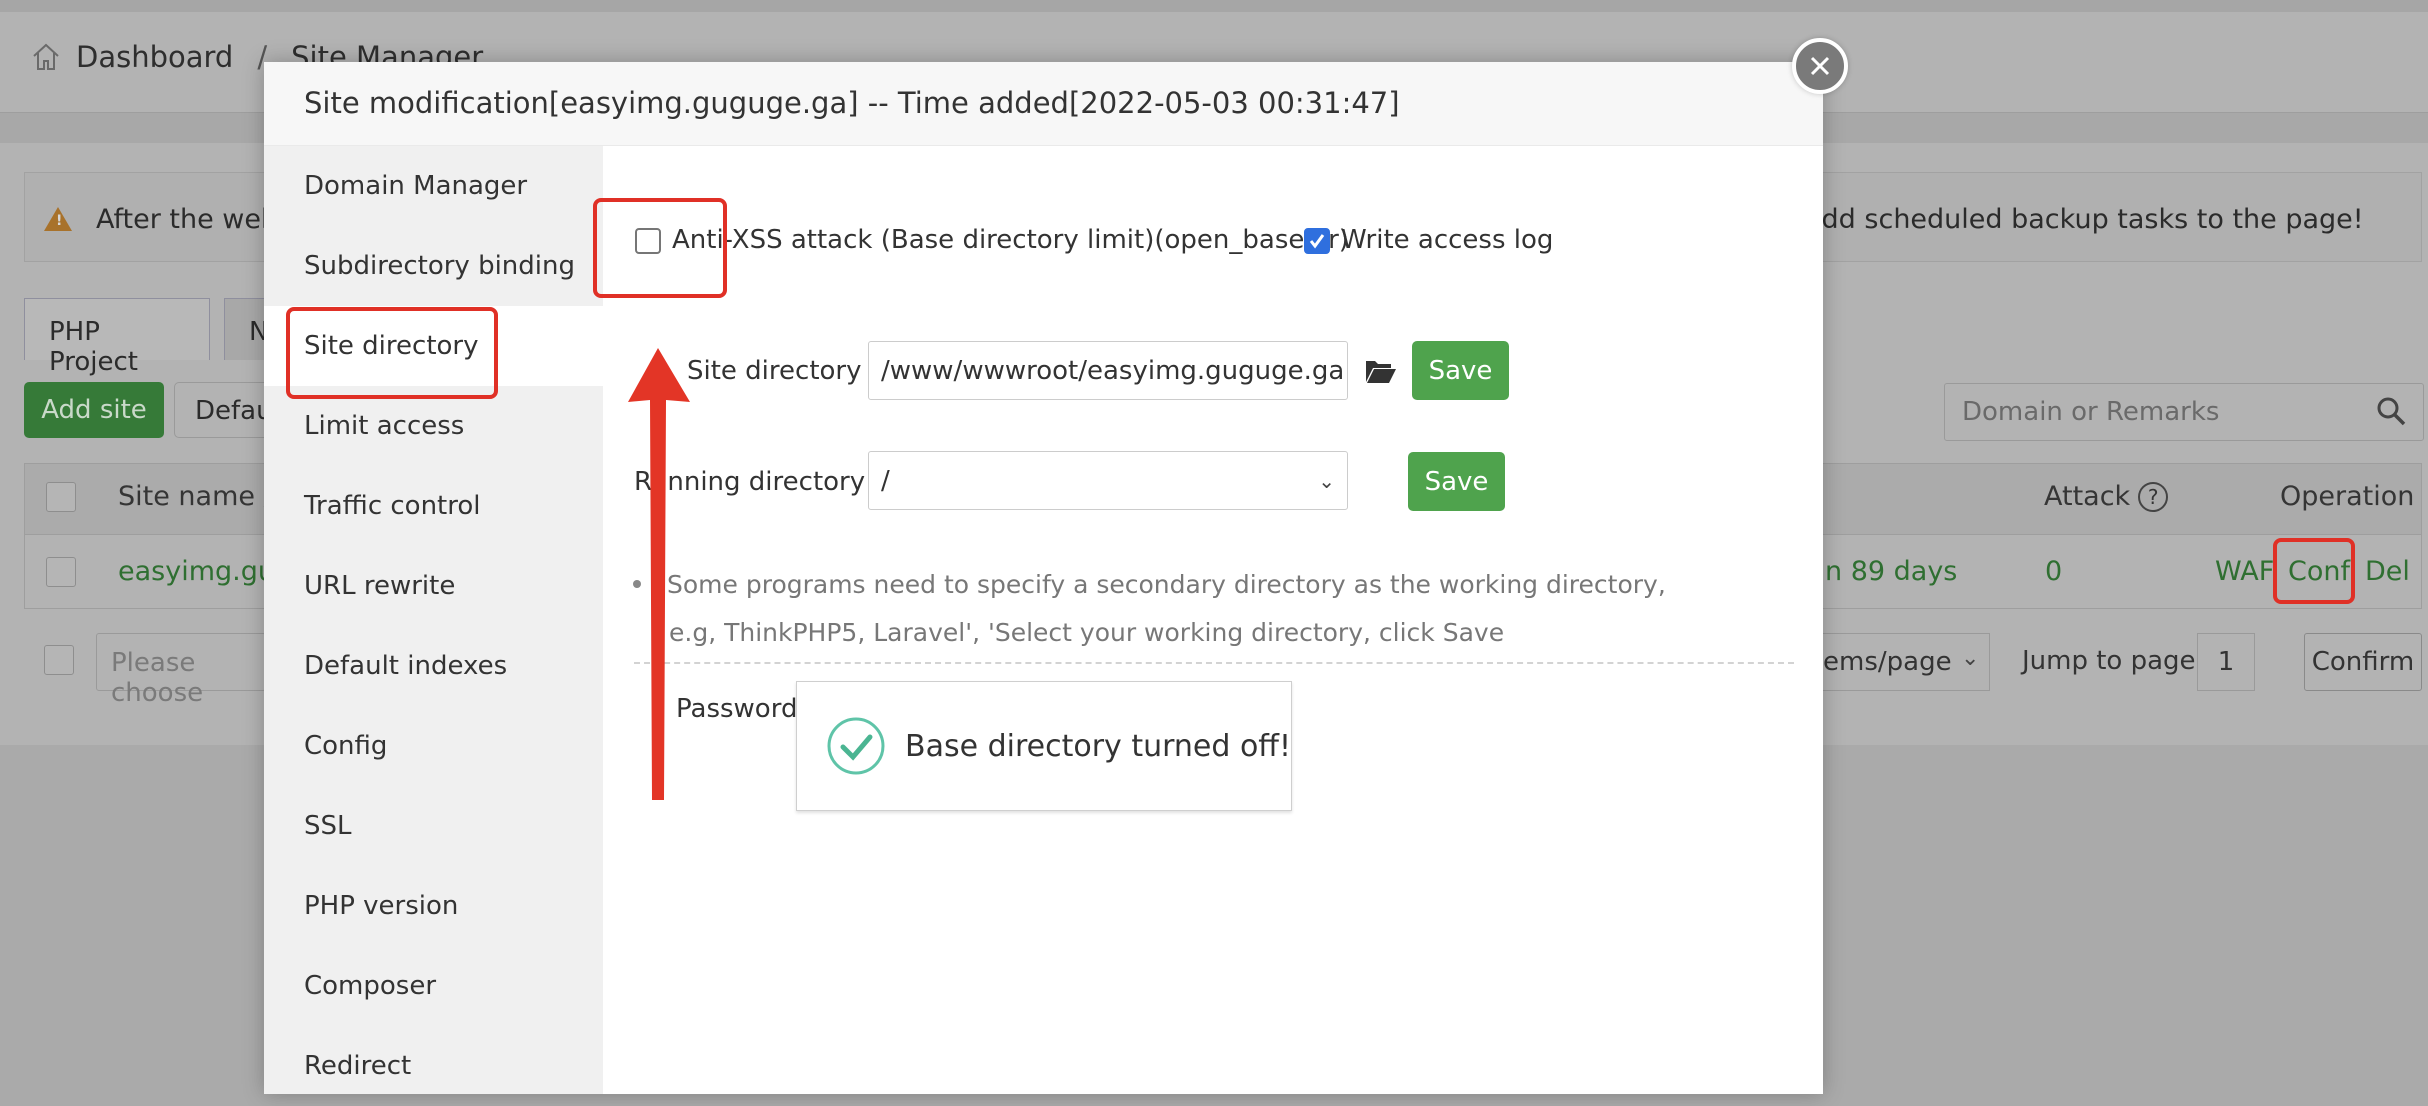 This screenshot has height=1106, width=2428. What do you see at coordinates (774, 371) in the screenshot?
I see `site-directory-label: Site directory` at bounding box center [774, 371].